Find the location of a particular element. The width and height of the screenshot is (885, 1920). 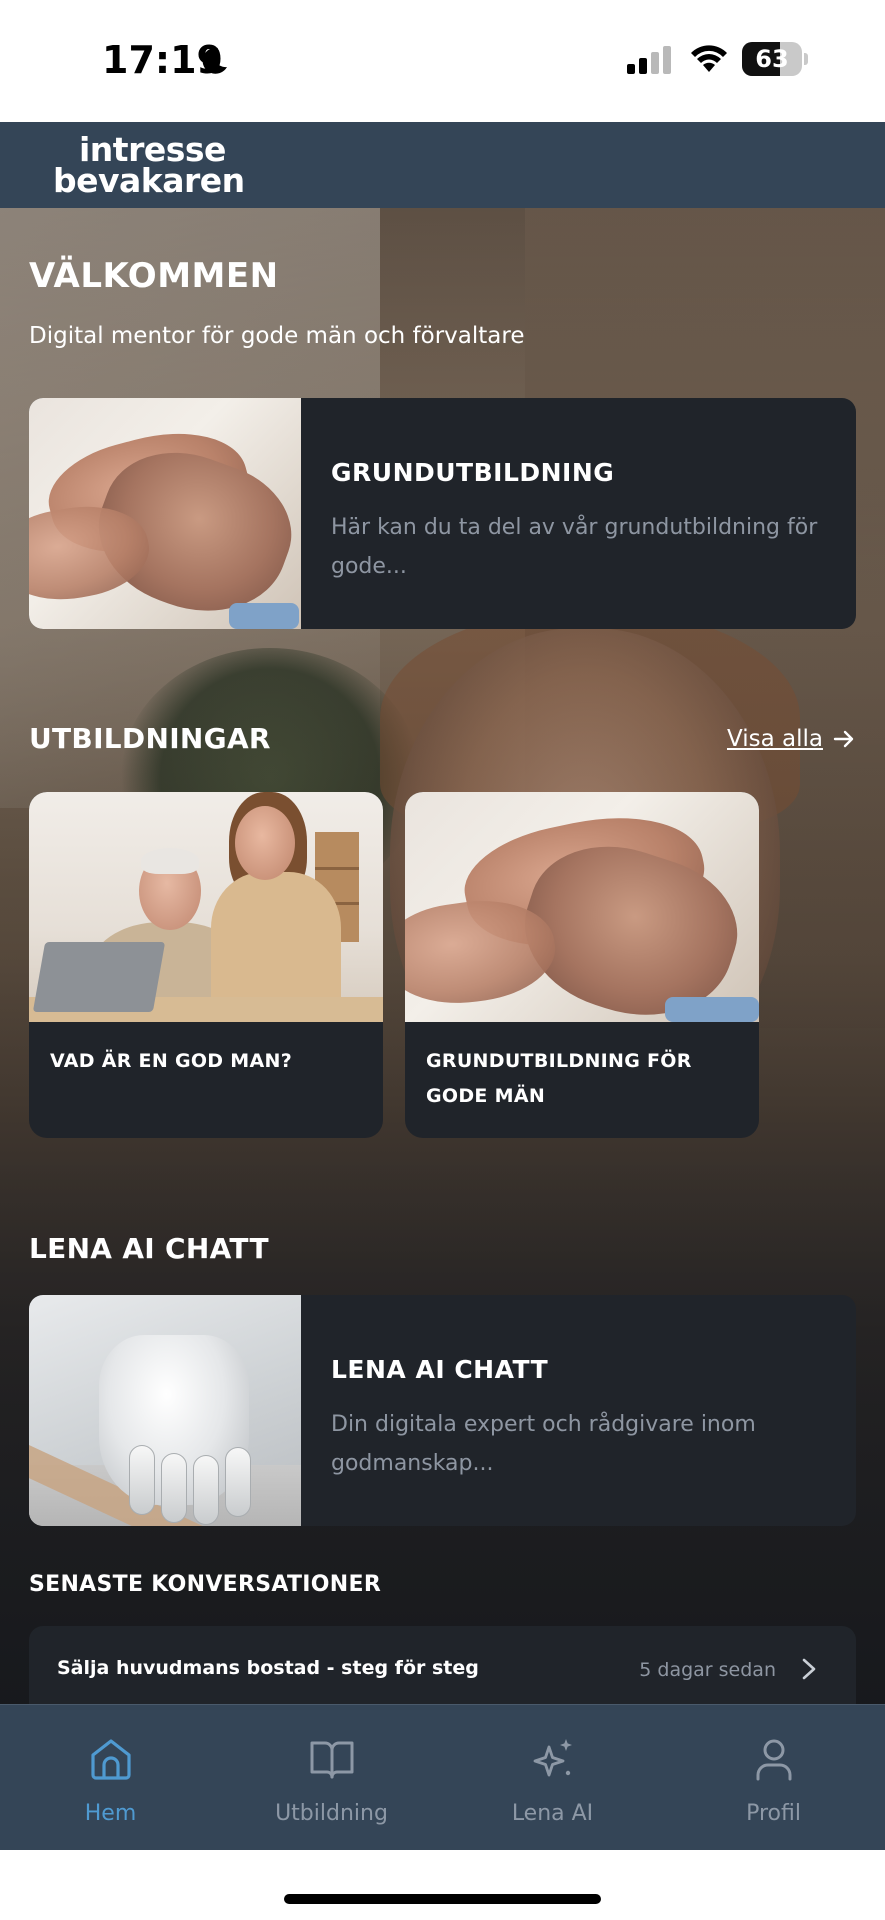

tab-home: Hem is located at coordinates (110, 1778).